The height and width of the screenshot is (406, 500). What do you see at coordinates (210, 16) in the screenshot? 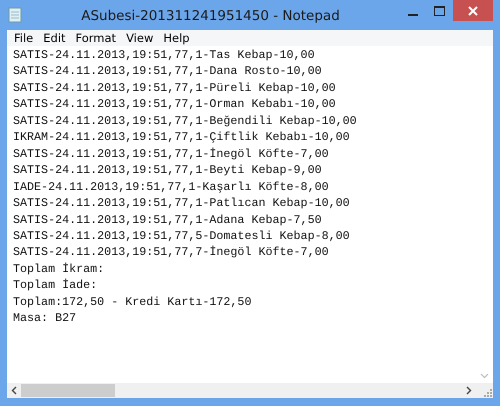
I see `window-title: ASubesi-201311241951450 - Notepad` at bounding box center [210, 16].